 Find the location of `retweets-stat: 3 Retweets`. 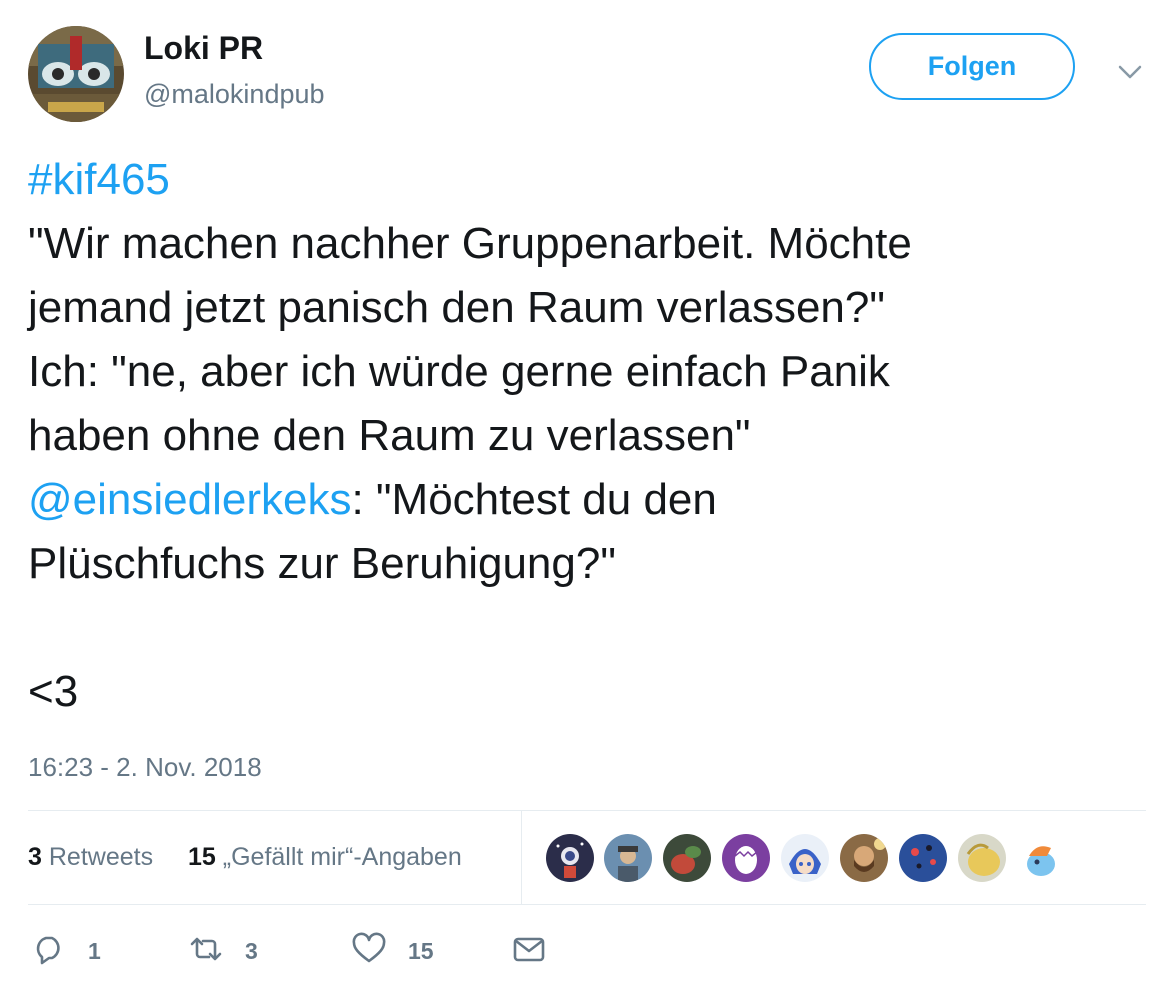

retweets-stat: 3 Retweets is located at coordinates (90, 857).